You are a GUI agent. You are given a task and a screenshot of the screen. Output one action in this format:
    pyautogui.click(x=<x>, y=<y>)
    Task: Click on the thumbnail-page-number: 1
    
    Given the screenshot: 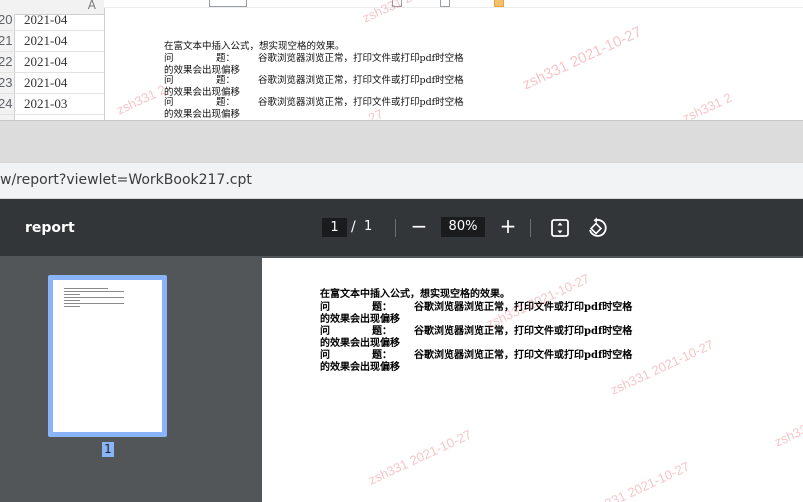 What is the action you would take?
    pyautogui.click(x=108, y=449)
    